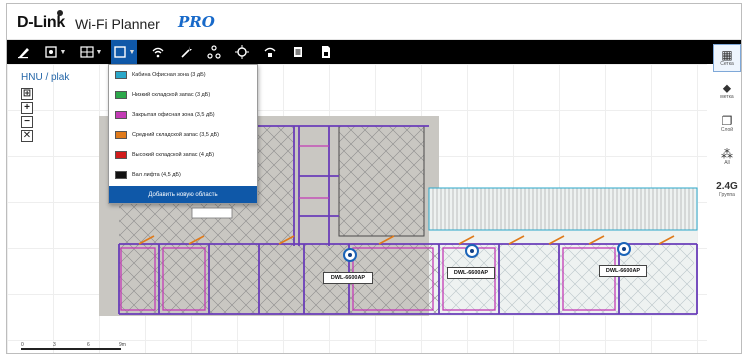 This screenshot has width=742, height=354. I want to click on room-lower-row, so click(234, 279).